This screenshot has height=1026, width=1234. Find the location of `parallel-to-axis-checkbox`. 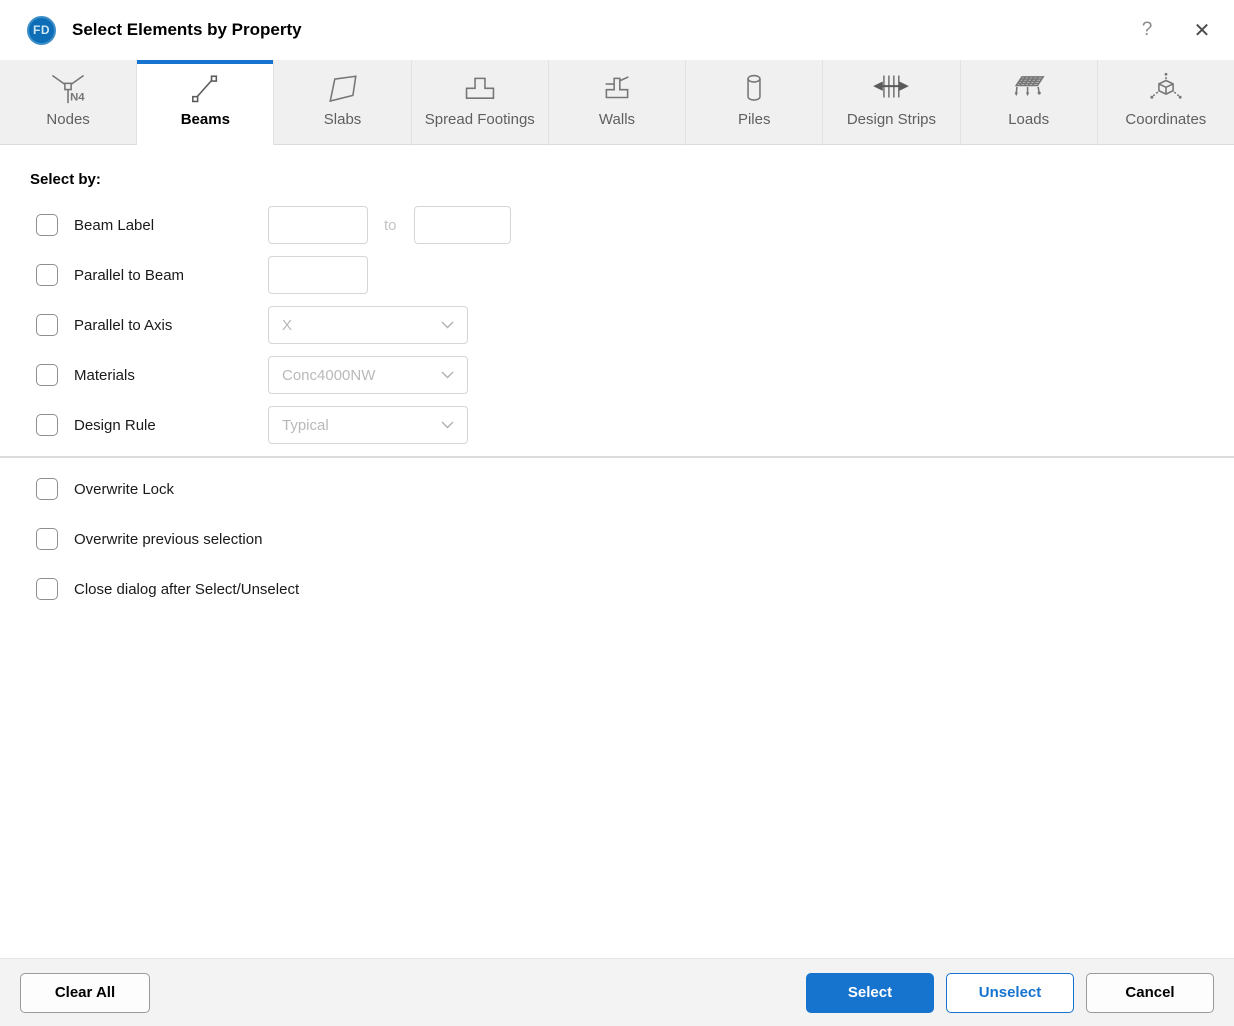

parallel-to-axis-checkbox is located at coordinates (47, 325).